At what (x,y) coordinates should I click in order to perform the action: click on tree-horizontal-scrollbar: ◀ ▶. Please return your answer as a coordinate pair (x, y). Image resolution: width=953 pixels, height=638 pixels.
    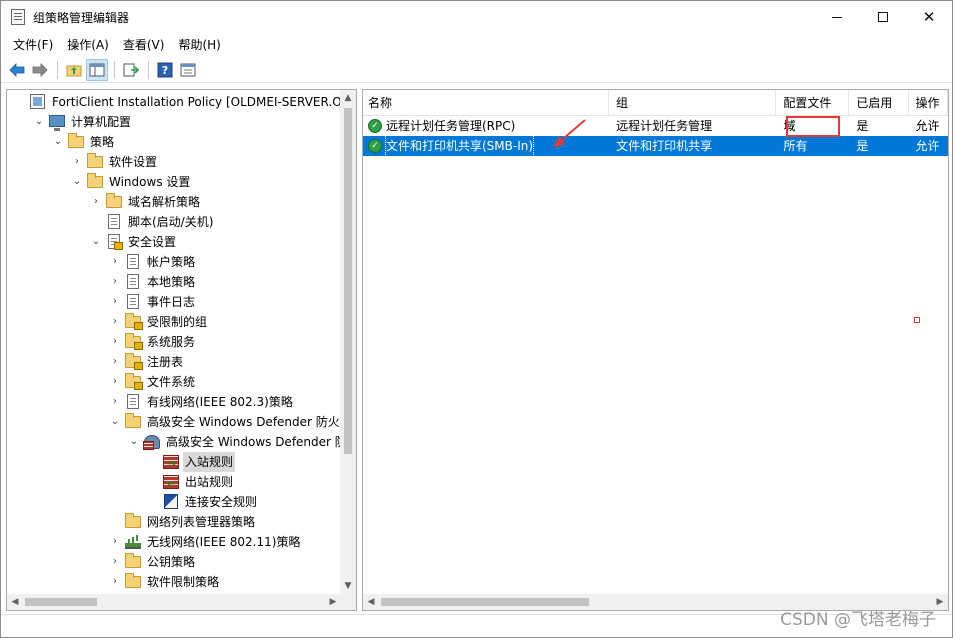
    Looking at the image, I should click on (174, 602).